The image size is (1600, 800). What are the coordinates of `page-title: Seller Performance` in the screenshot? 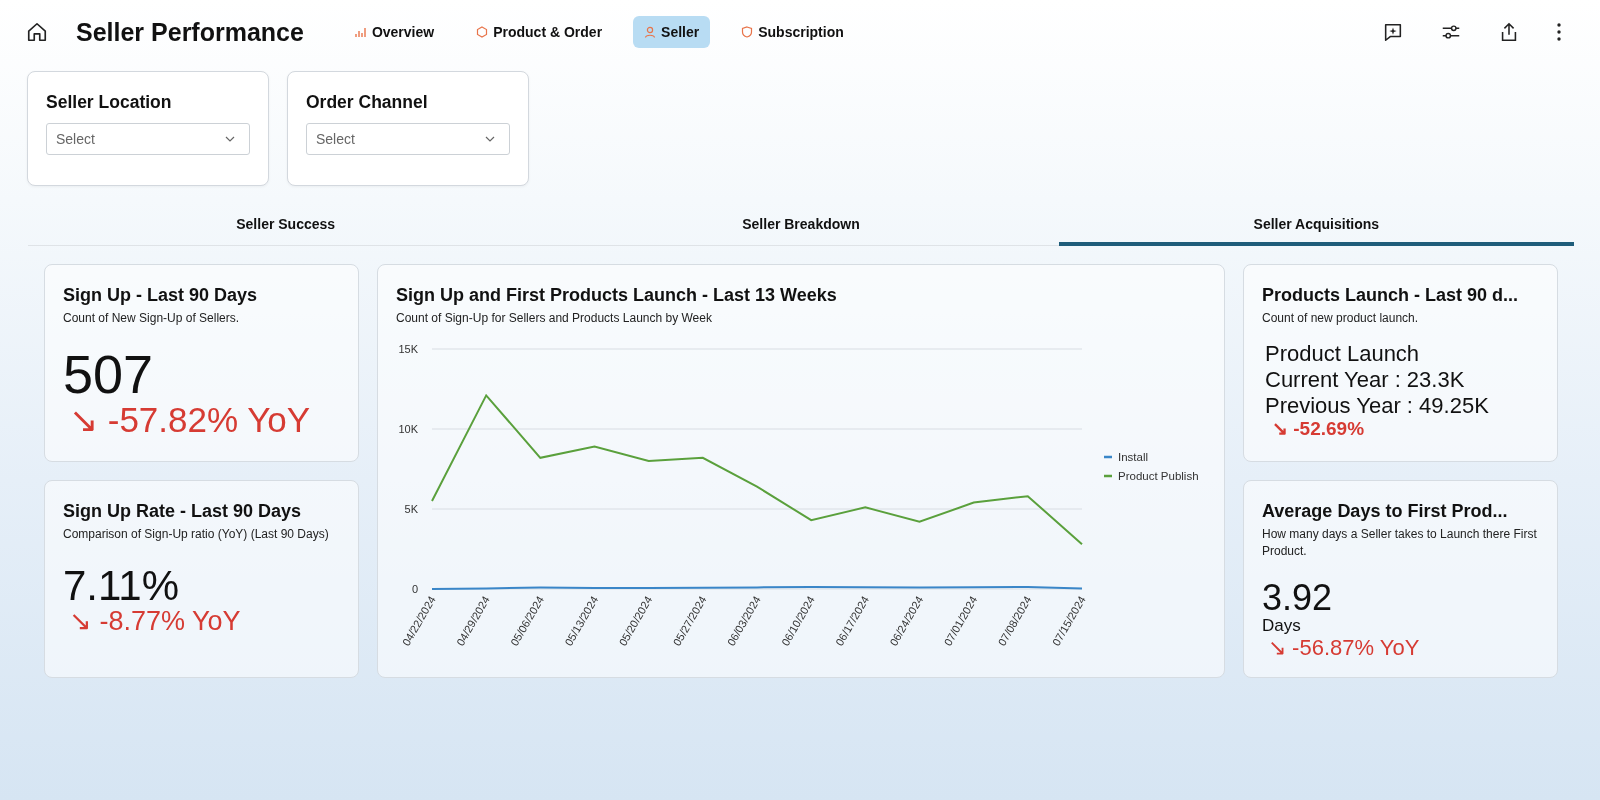 It's located at (190, 32).